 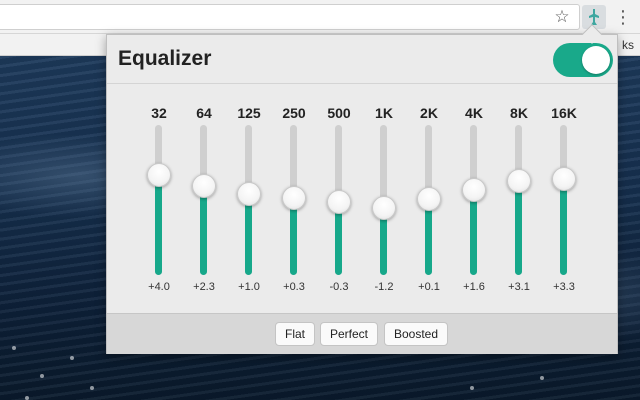 I want to click on band-32: 32 +4.0, so click(x=159, y=200).